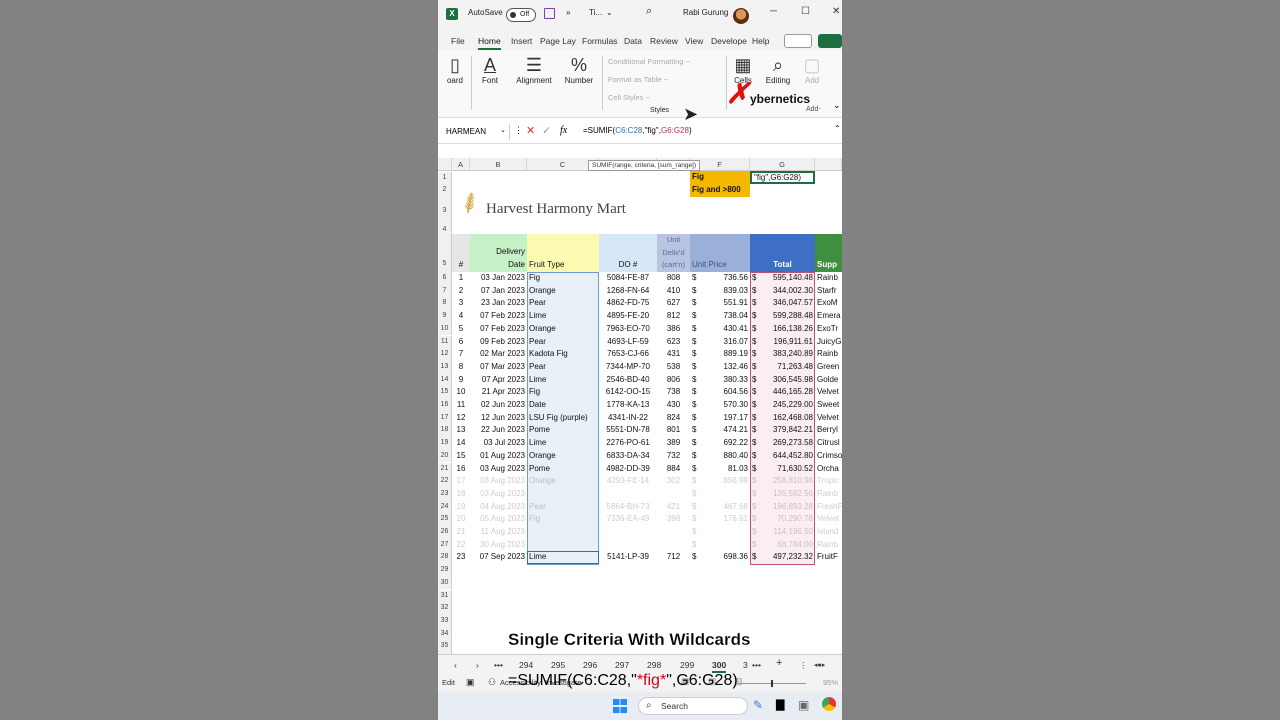 The width and height of the screenshot is (1280, 720). I want to click on table-cell-fruit: Pome, so click(563, 430).